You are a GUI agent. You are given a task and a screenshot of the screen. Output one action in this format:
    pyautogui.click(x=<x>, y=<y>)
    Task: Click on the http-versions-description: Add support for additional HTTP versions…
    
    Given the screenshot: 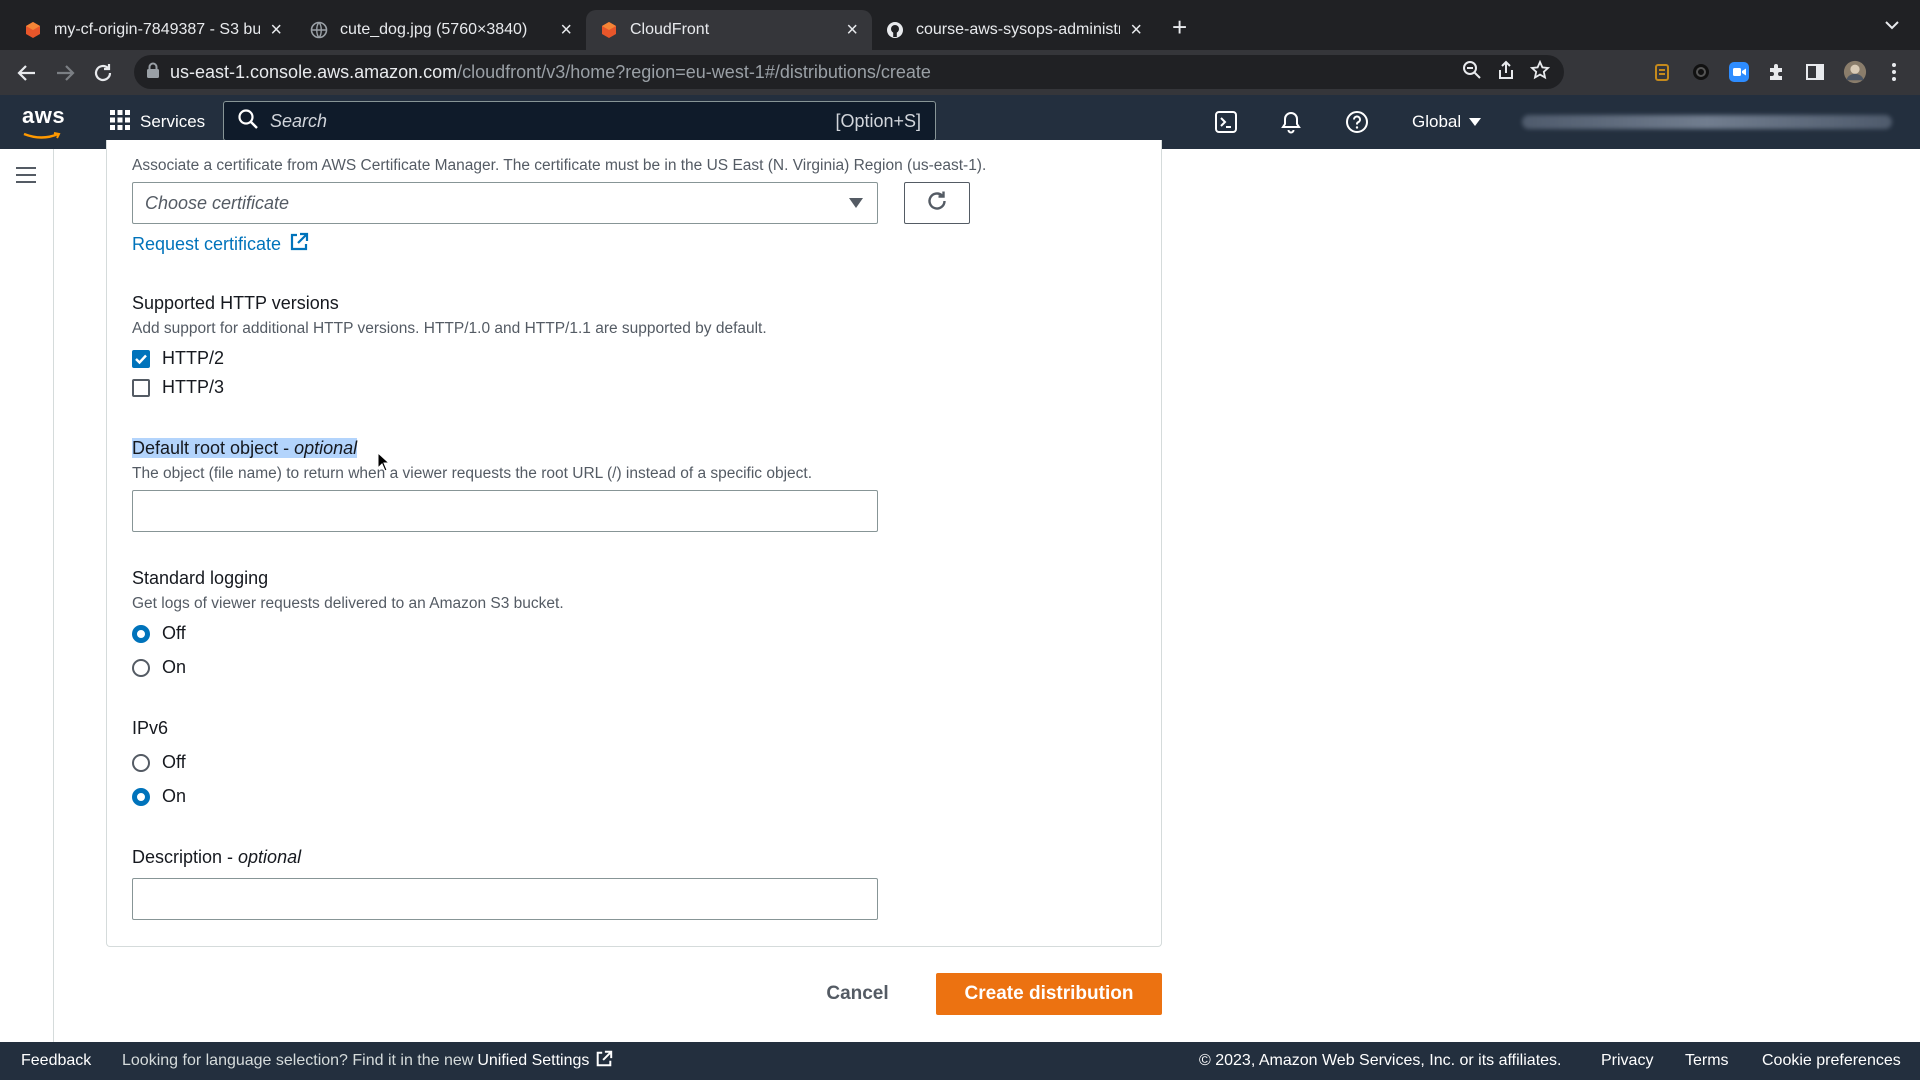 What is the action you would take?
    pyautogui.click(x=449, y=328)
    